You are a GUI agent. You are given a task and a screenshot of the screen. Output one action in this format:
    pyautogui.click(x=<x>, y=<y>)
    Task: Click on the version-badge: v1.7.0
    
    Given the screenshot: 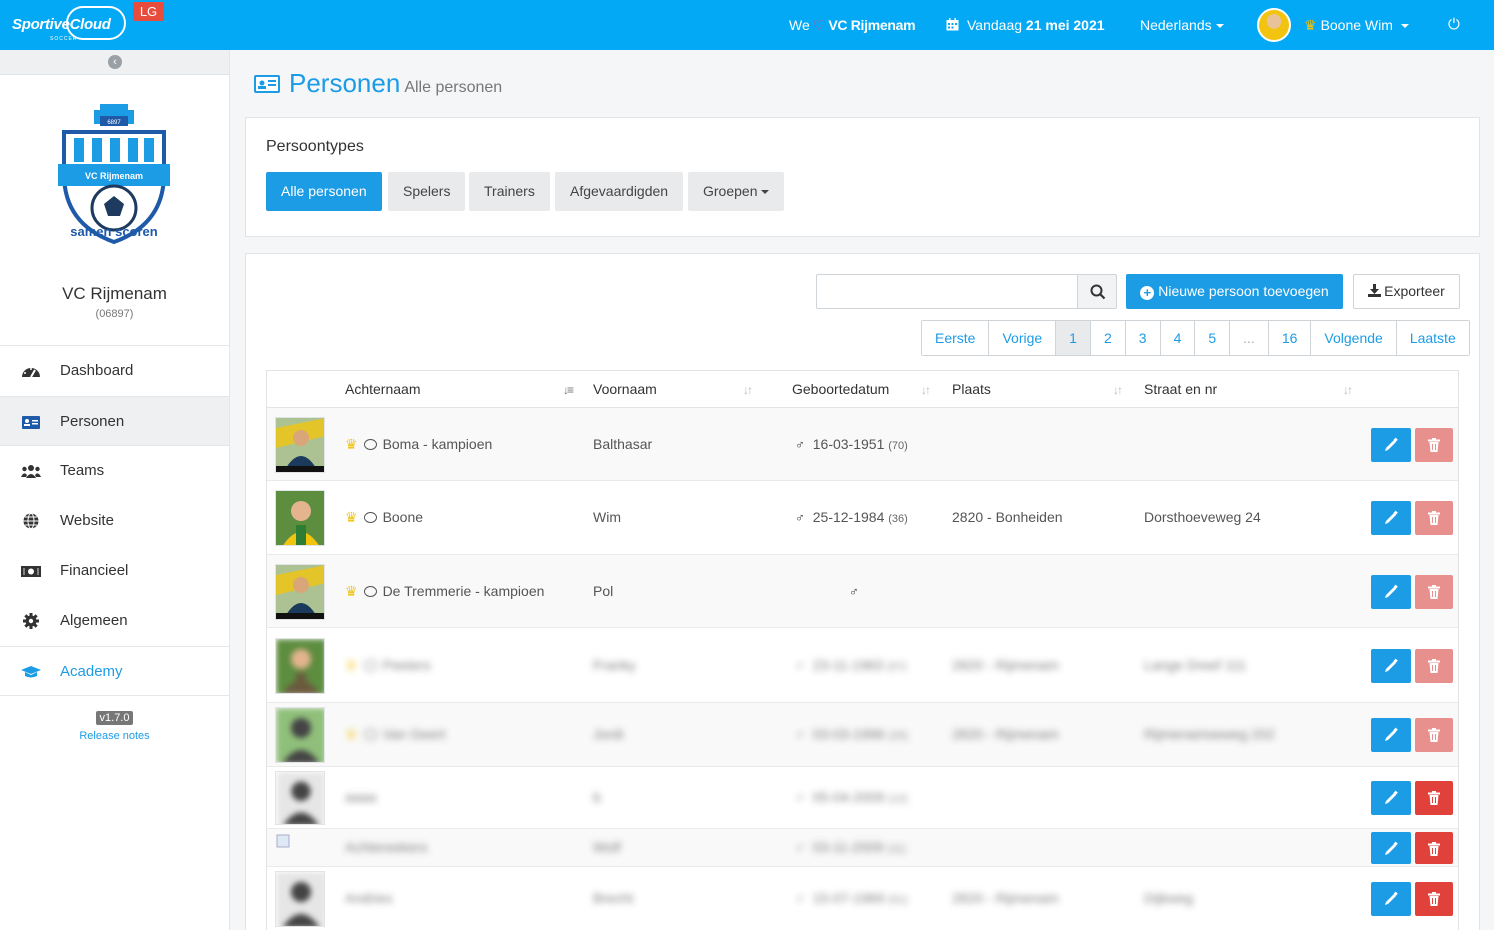 What is the action you would take?
    pyautogui.click(x=114, y=718)
    